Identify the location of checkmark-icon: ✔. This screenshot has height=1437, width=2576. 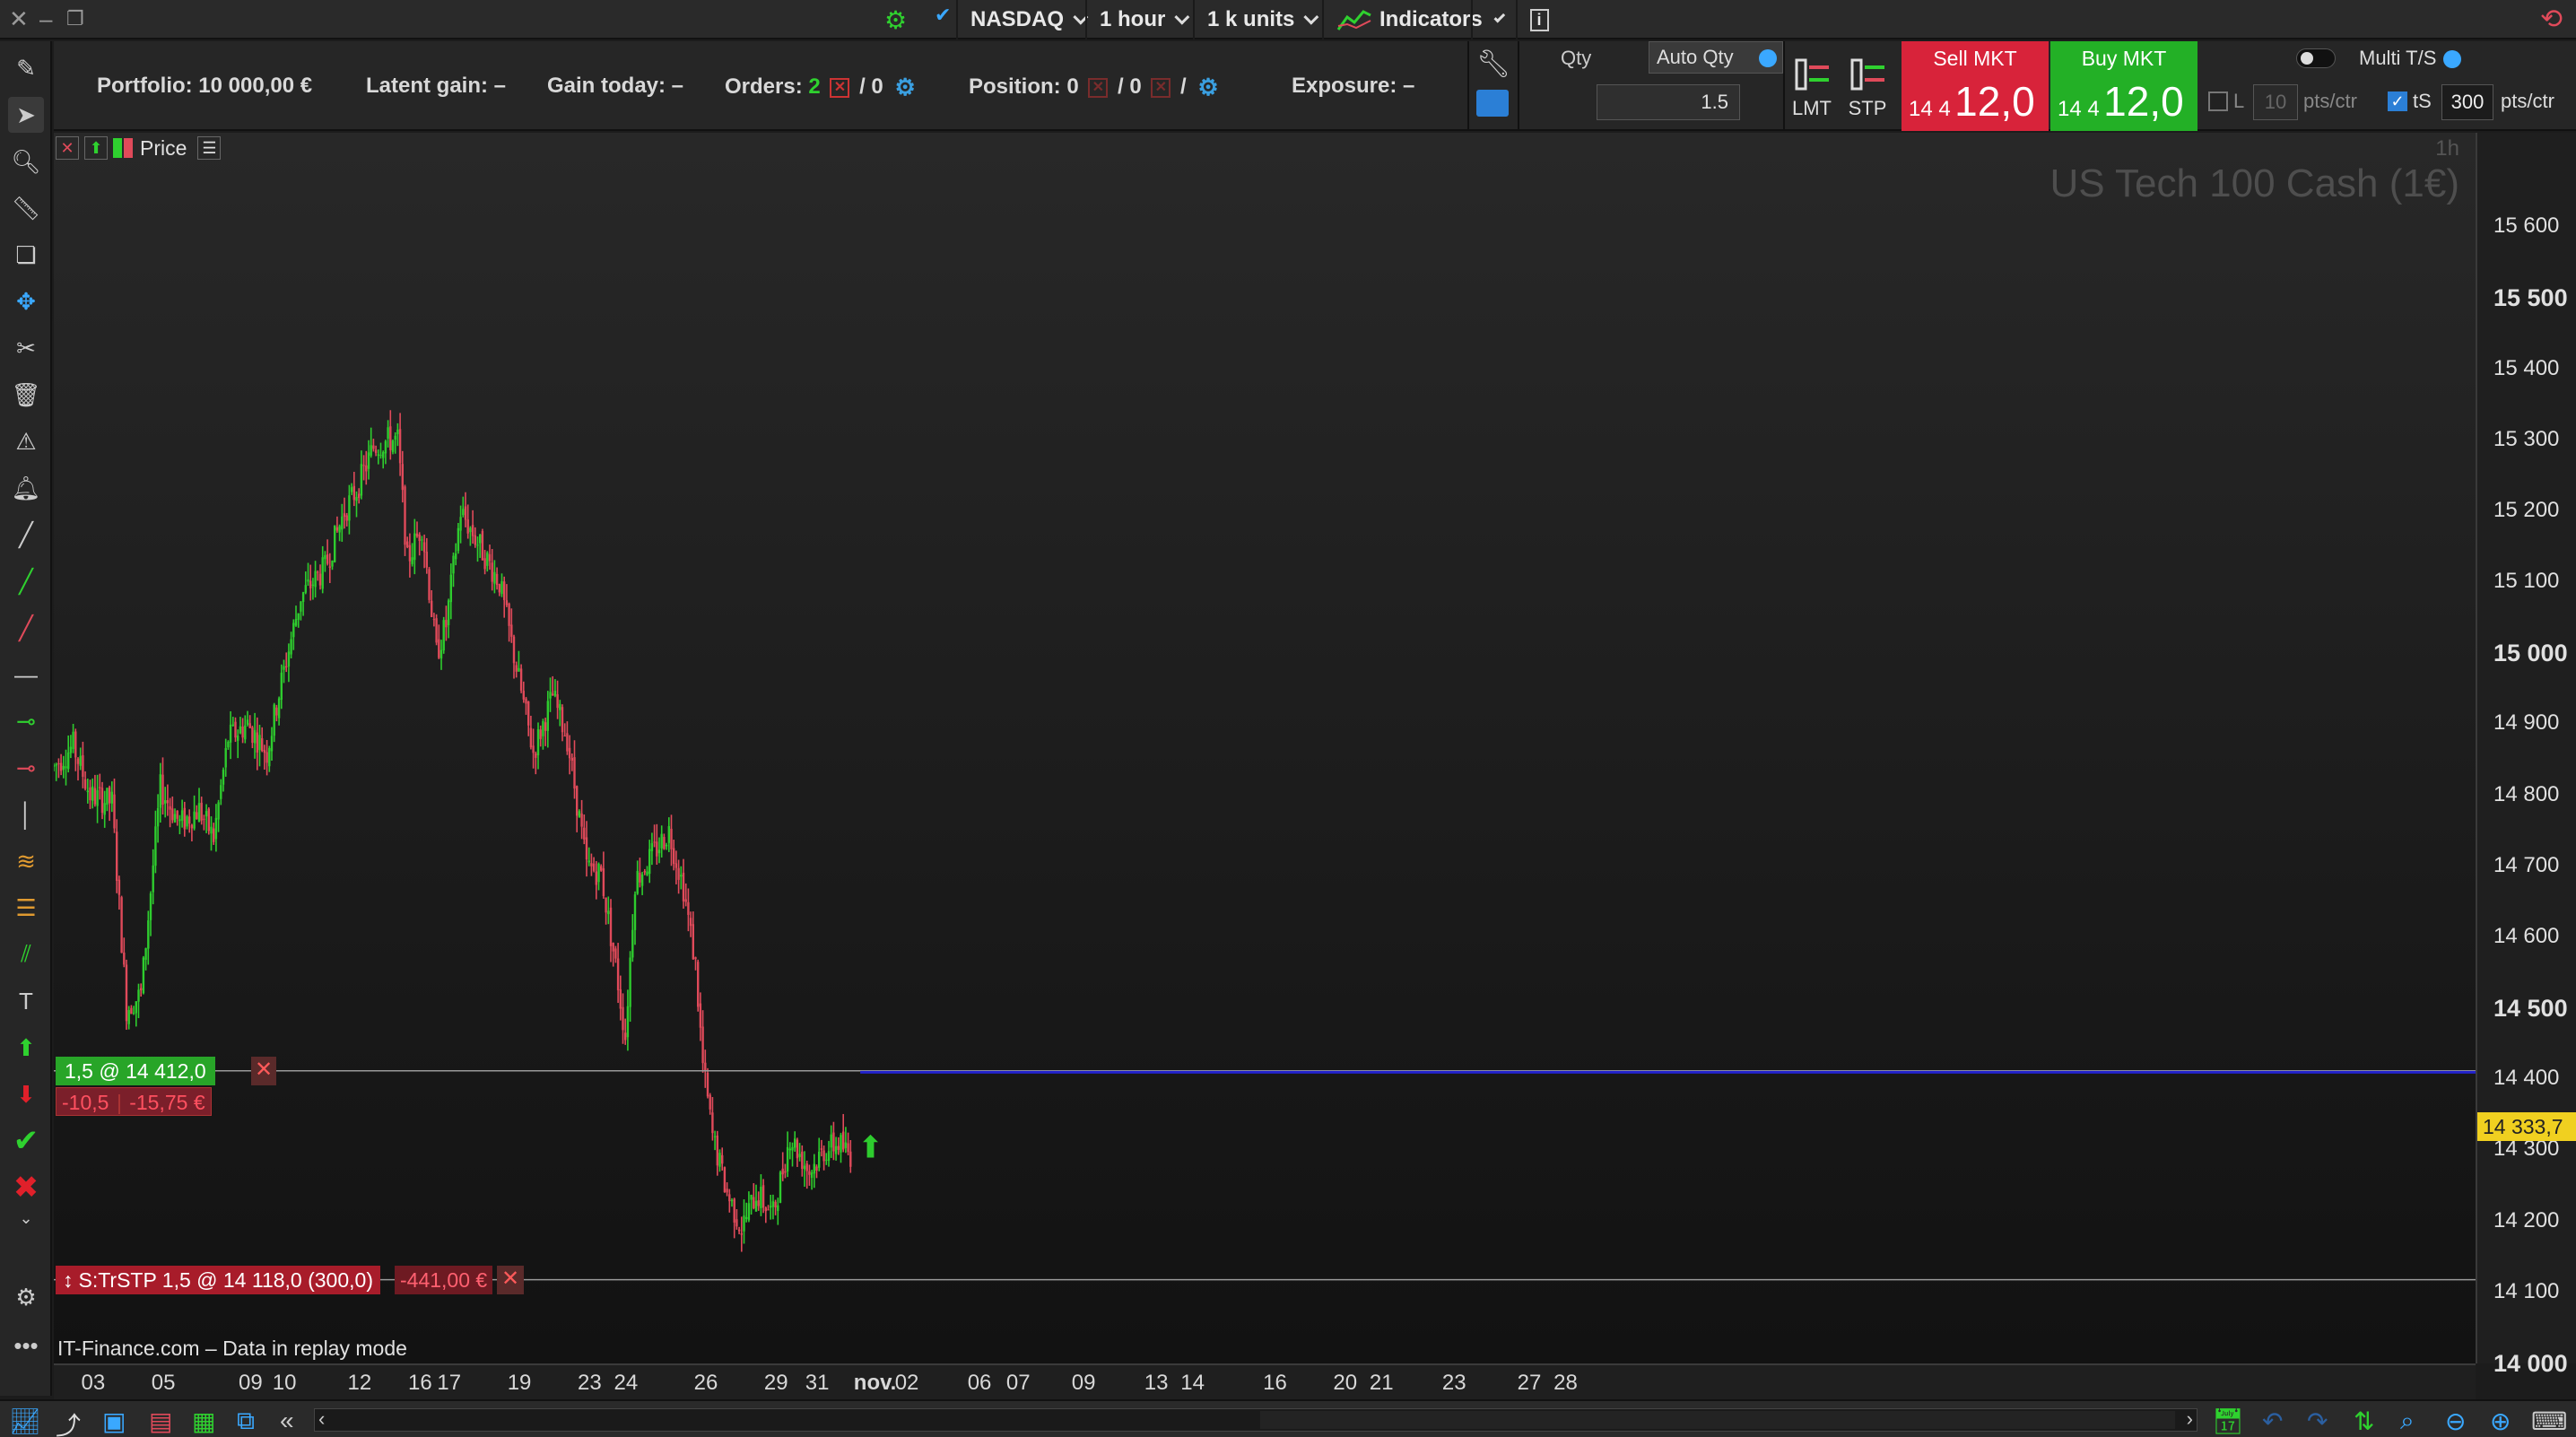
(26, 1141).